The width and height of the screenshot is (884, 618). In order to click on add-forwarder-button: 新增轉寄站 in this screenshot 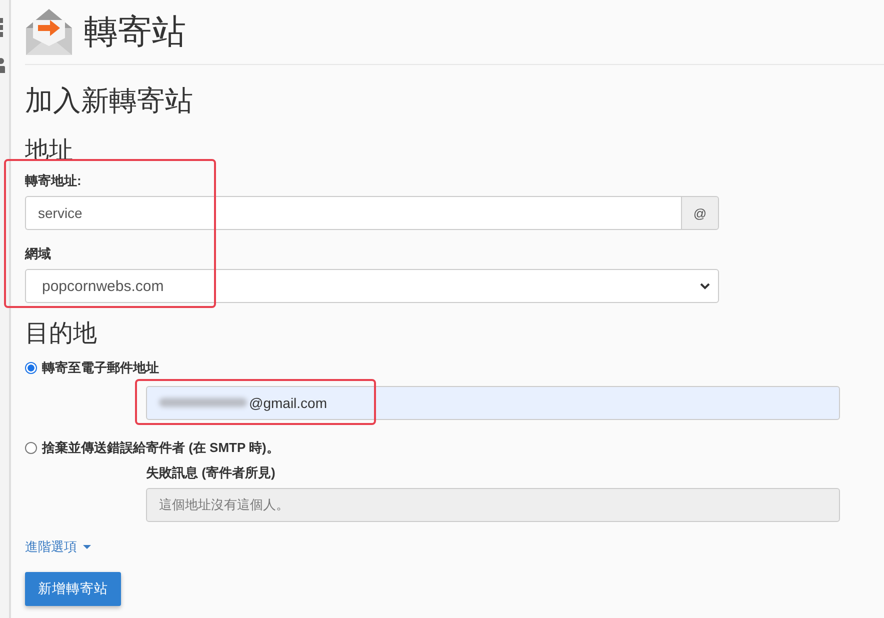, I will do `click(73, 589)`.